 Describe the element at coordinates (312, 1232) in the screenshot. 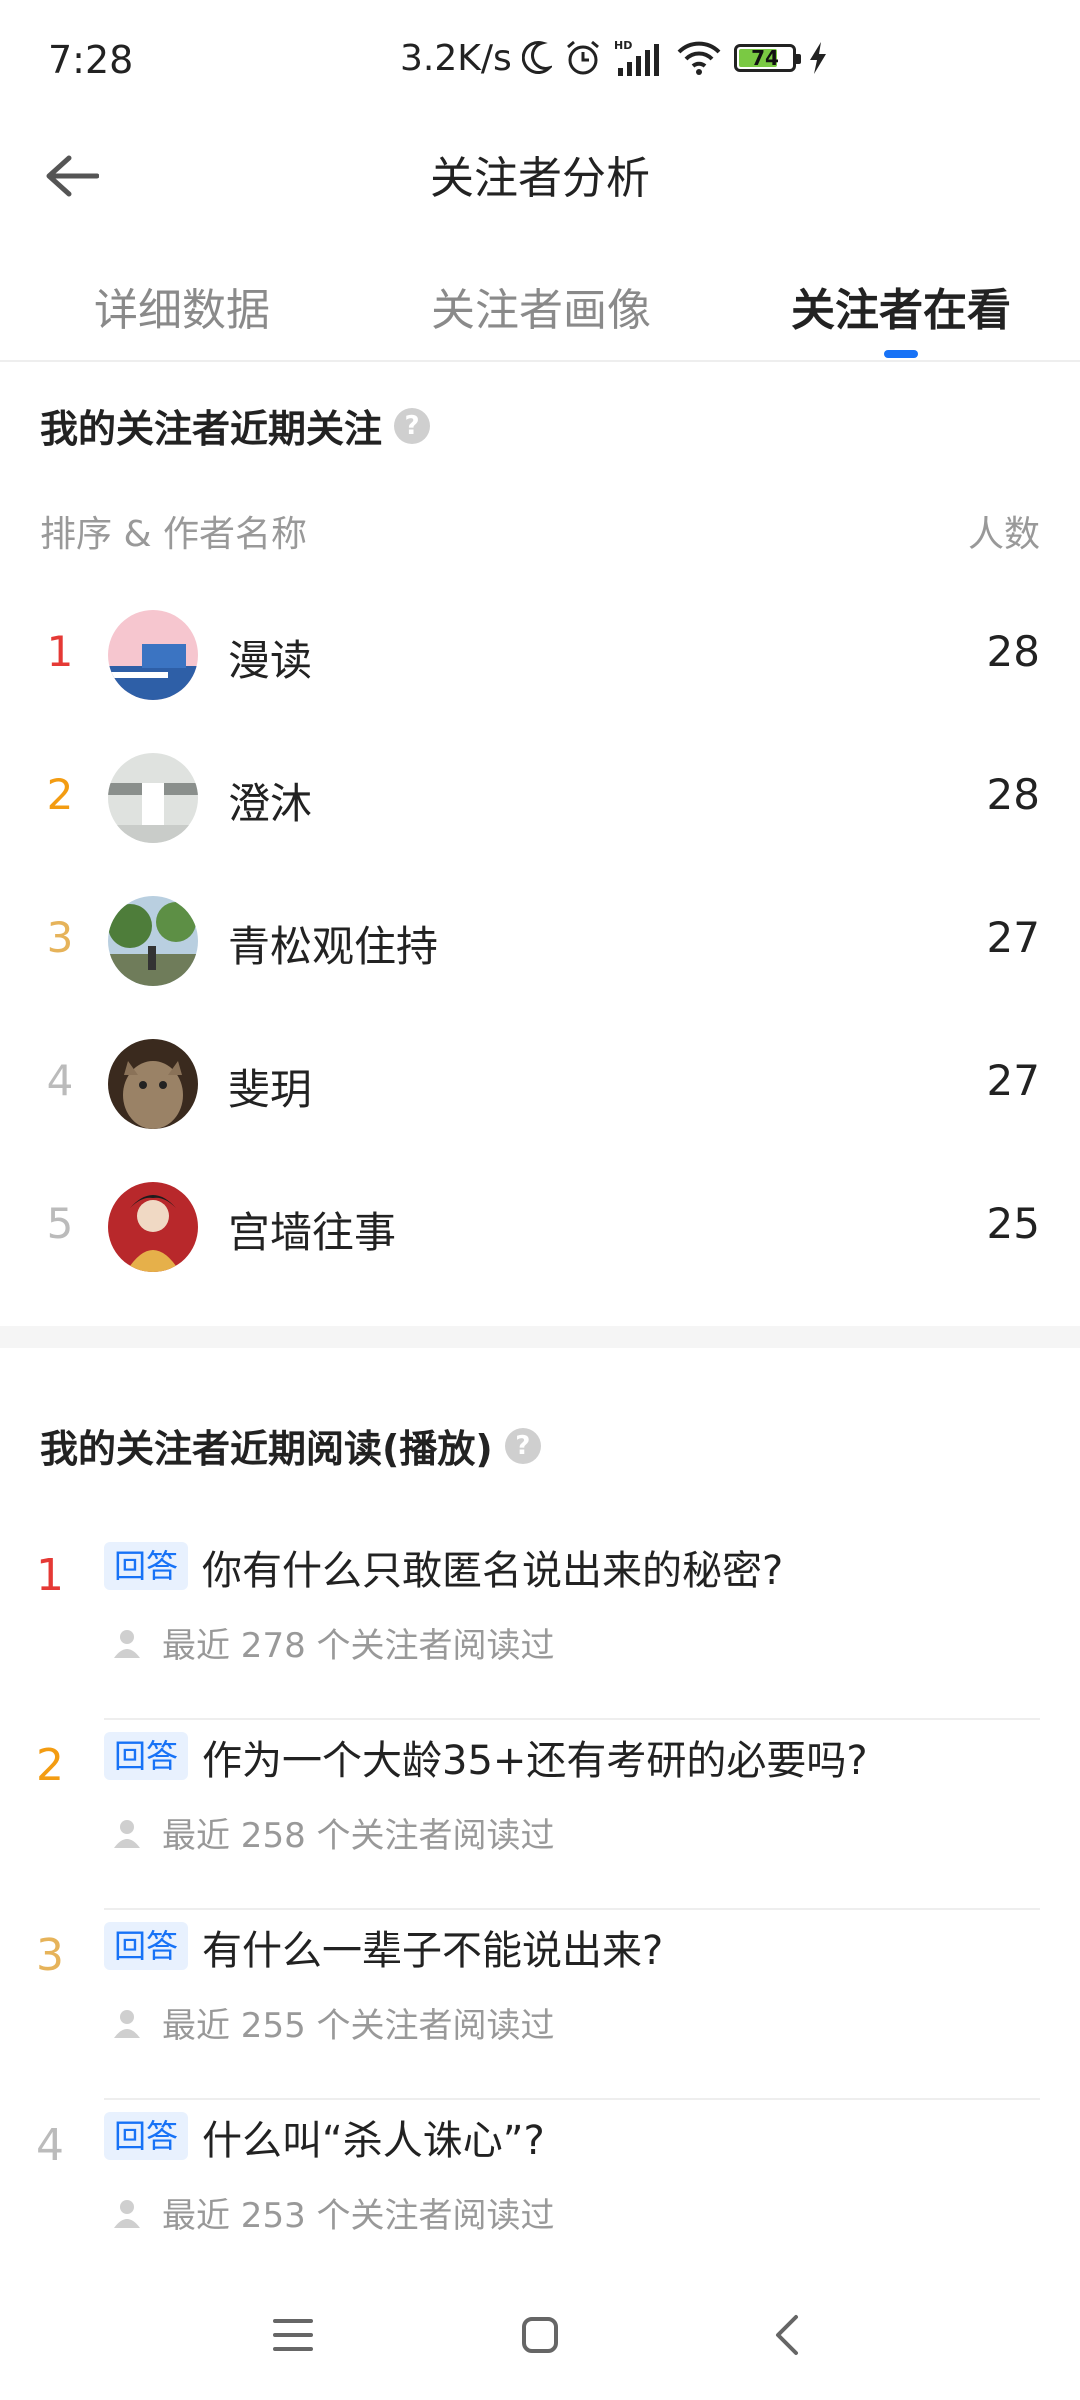

I see `author-name: 宫墙往事` at that location.